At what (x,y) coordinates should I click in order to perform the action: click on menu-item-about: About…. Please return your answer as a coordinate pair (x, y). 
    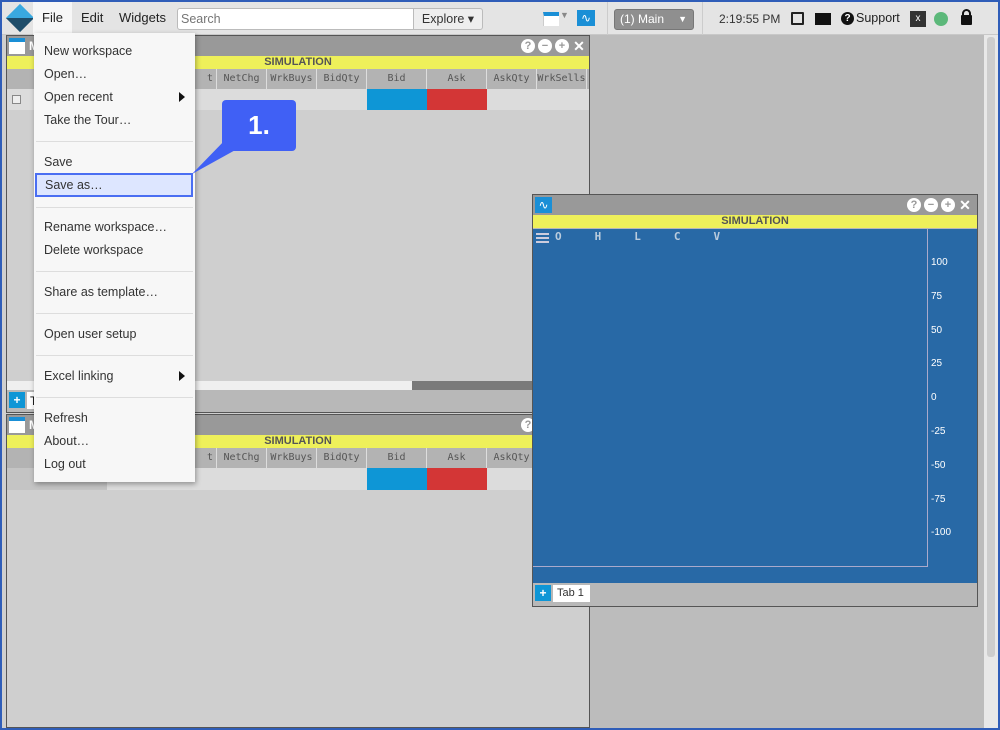
    Looking at the image, I should click on (114, 441).